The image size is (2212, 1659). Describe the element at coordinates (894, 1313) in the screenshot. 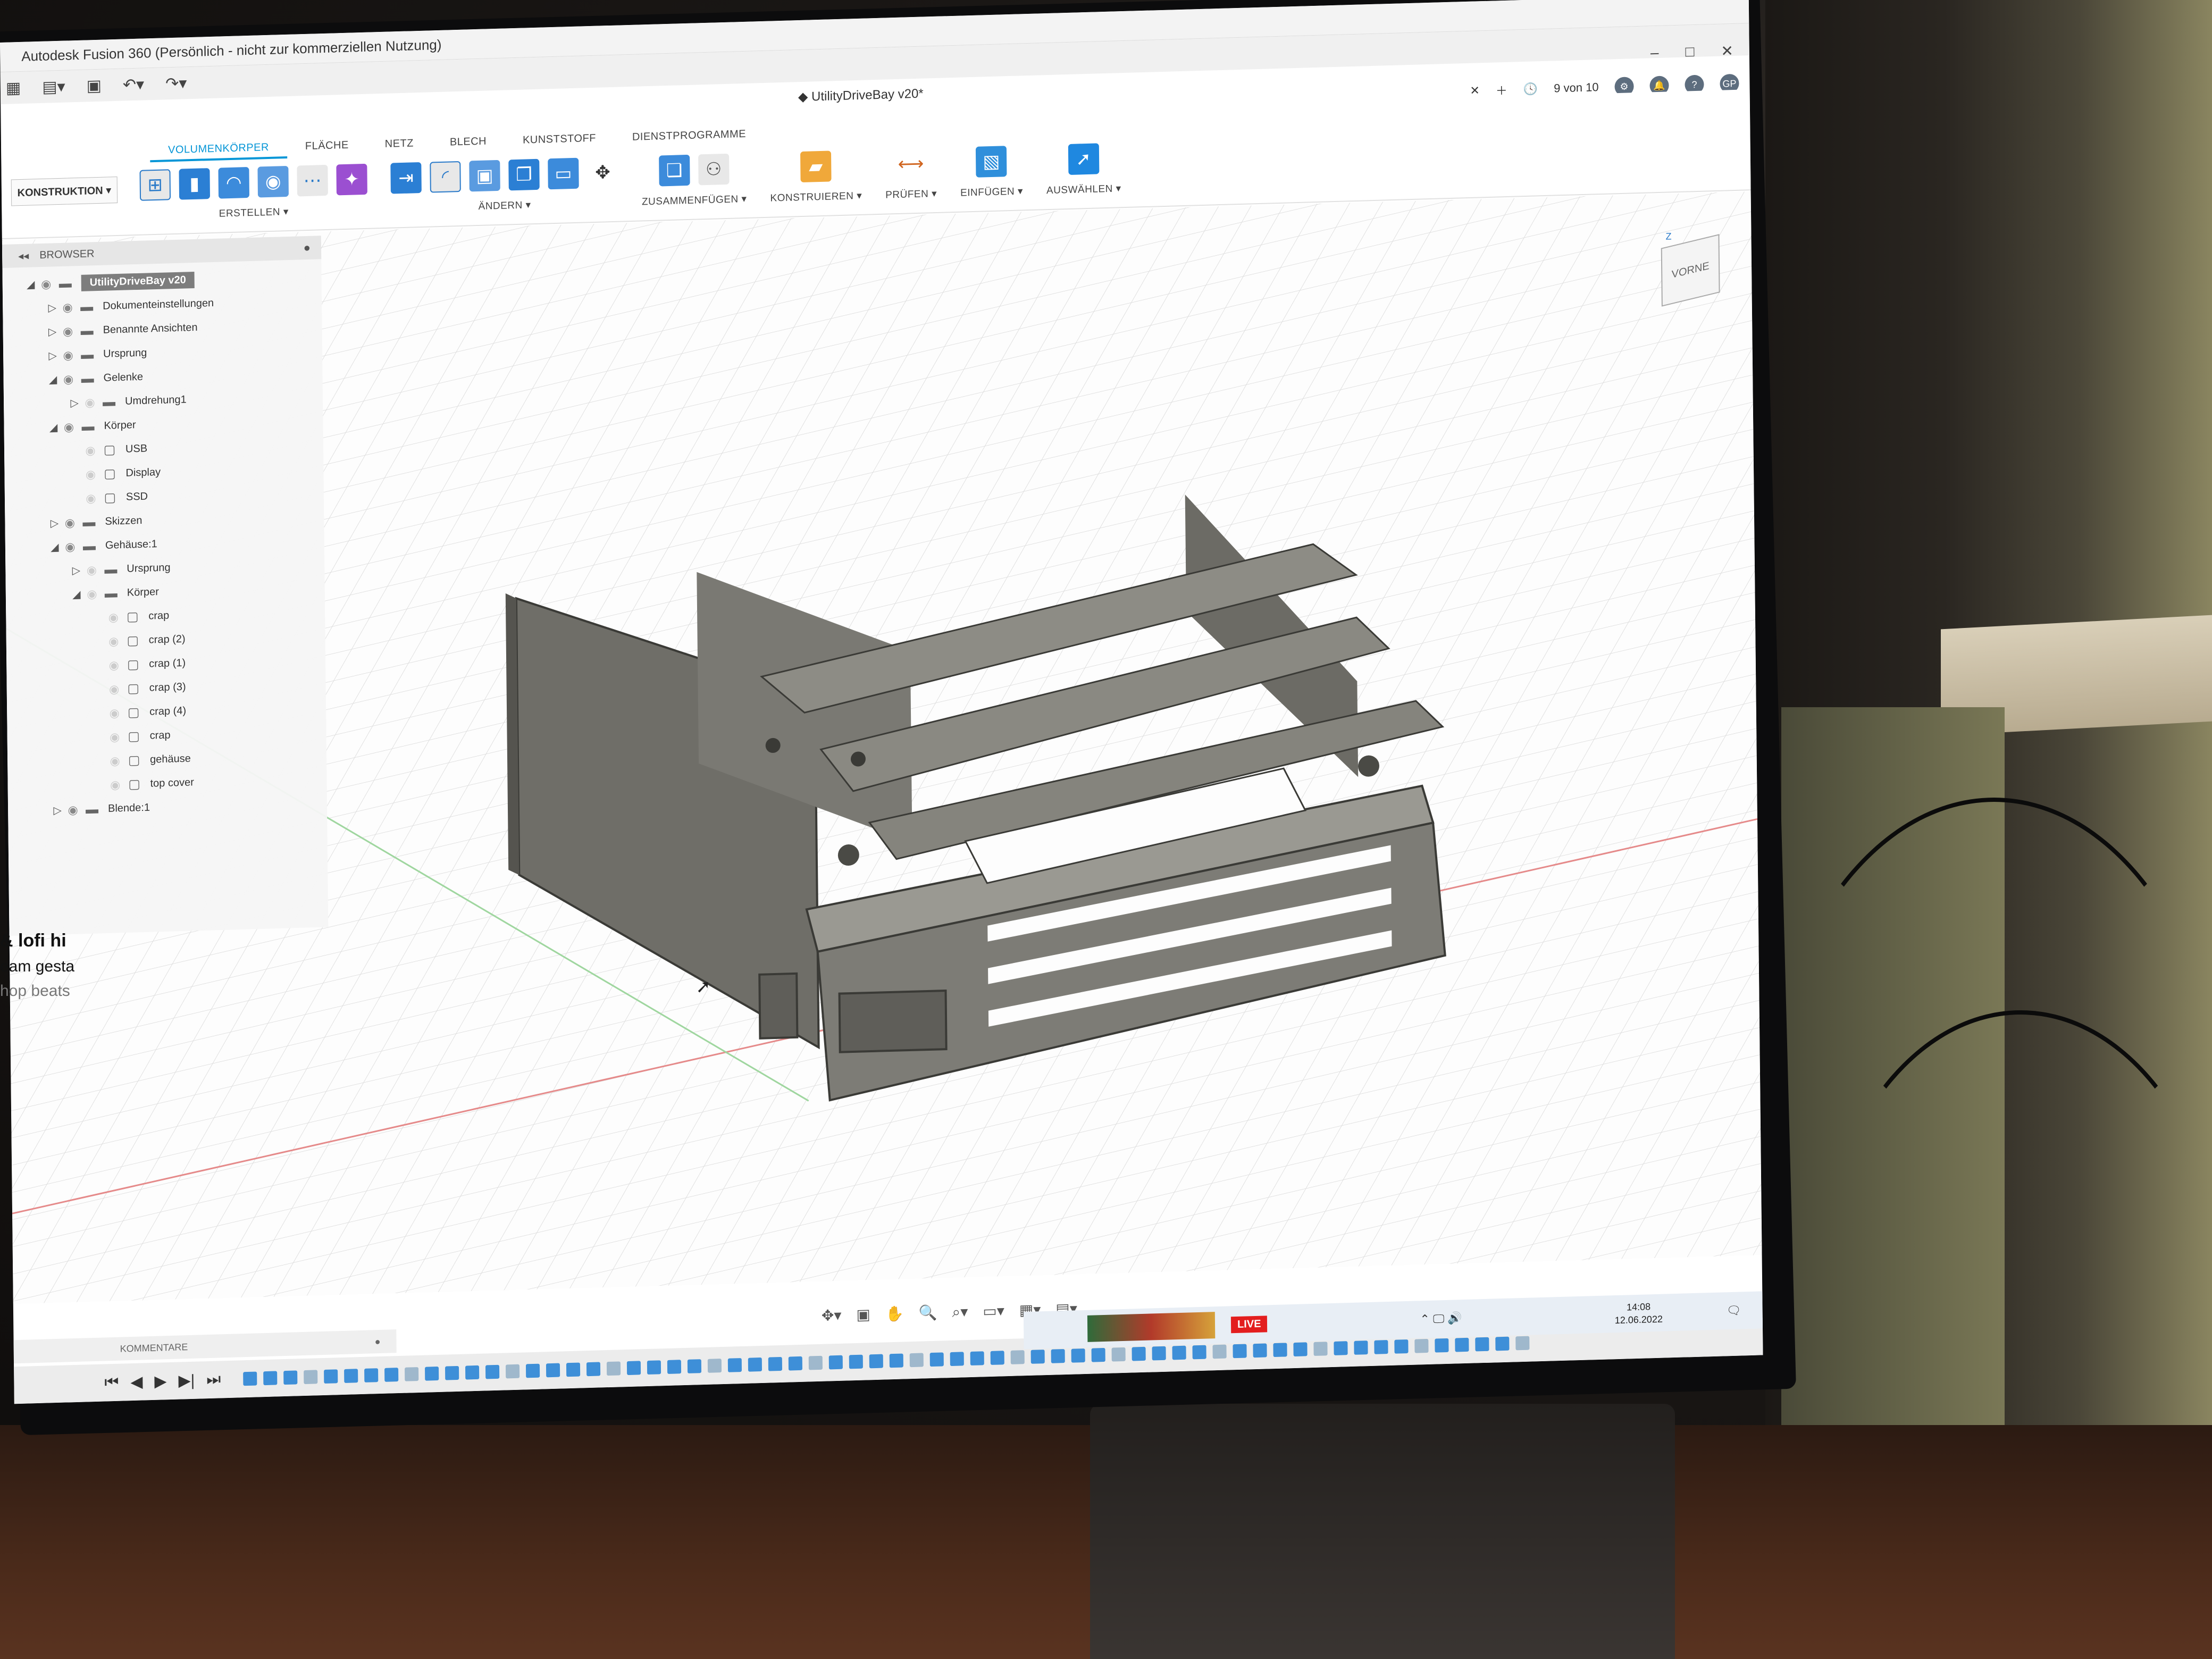

I see `pan-icon: ✋` at that location.